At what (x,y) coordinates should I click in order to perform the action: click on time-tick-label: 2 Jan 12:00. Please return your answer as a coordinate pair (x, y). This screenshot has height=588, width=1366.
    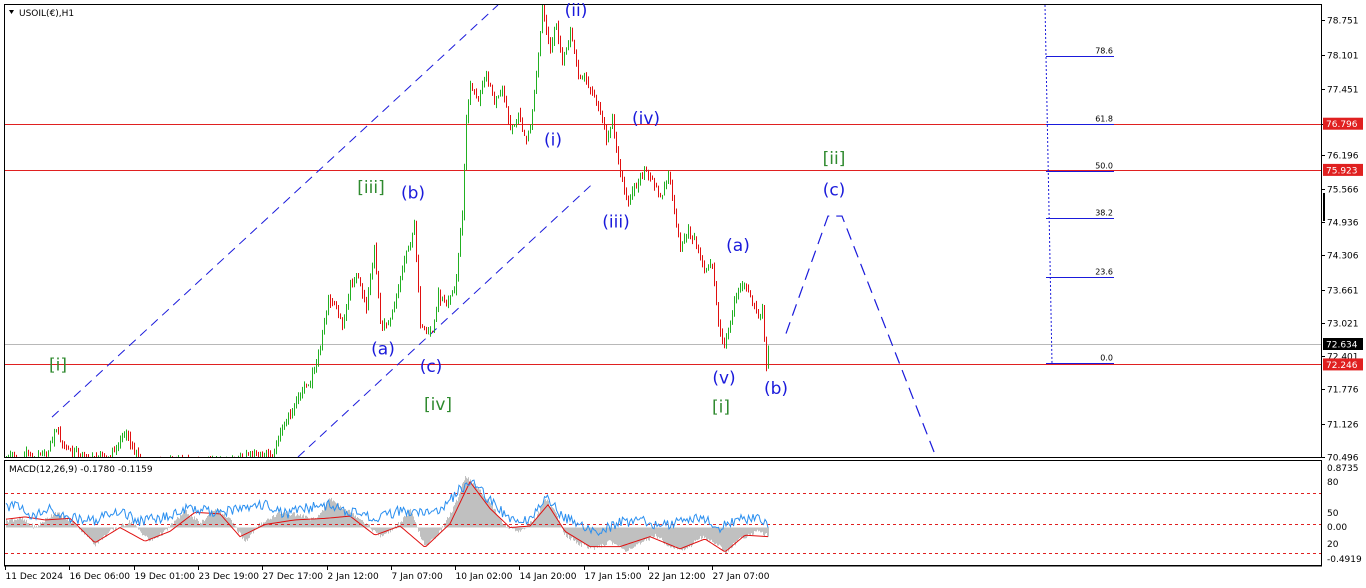
    Looking at the image, I should click on (354, 577).